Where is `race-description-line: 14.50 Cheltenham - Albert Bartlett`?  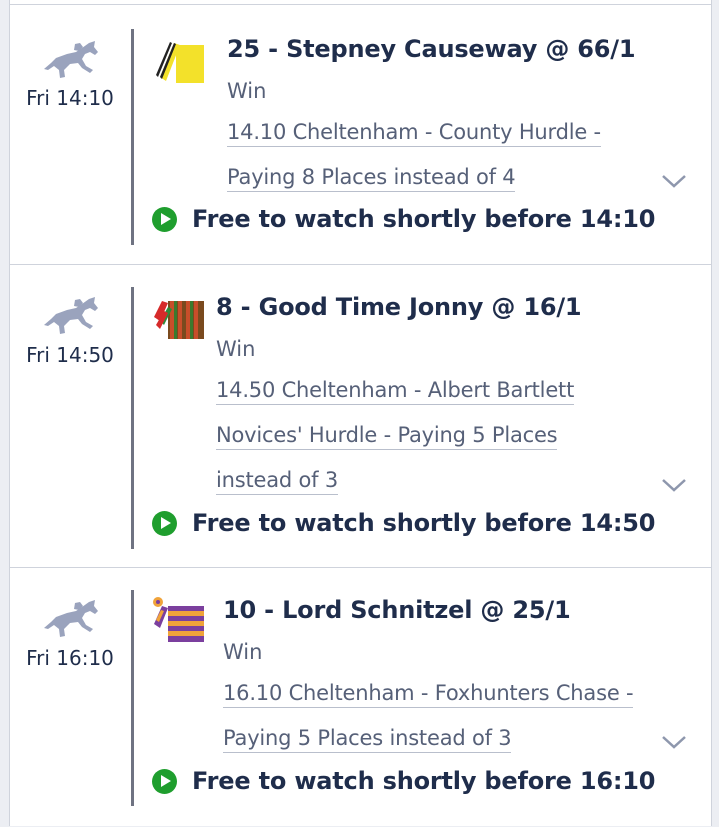
race-description-line: 14.50 Cheltenham - Albert Bartlett is located at coordinates (395, 391).